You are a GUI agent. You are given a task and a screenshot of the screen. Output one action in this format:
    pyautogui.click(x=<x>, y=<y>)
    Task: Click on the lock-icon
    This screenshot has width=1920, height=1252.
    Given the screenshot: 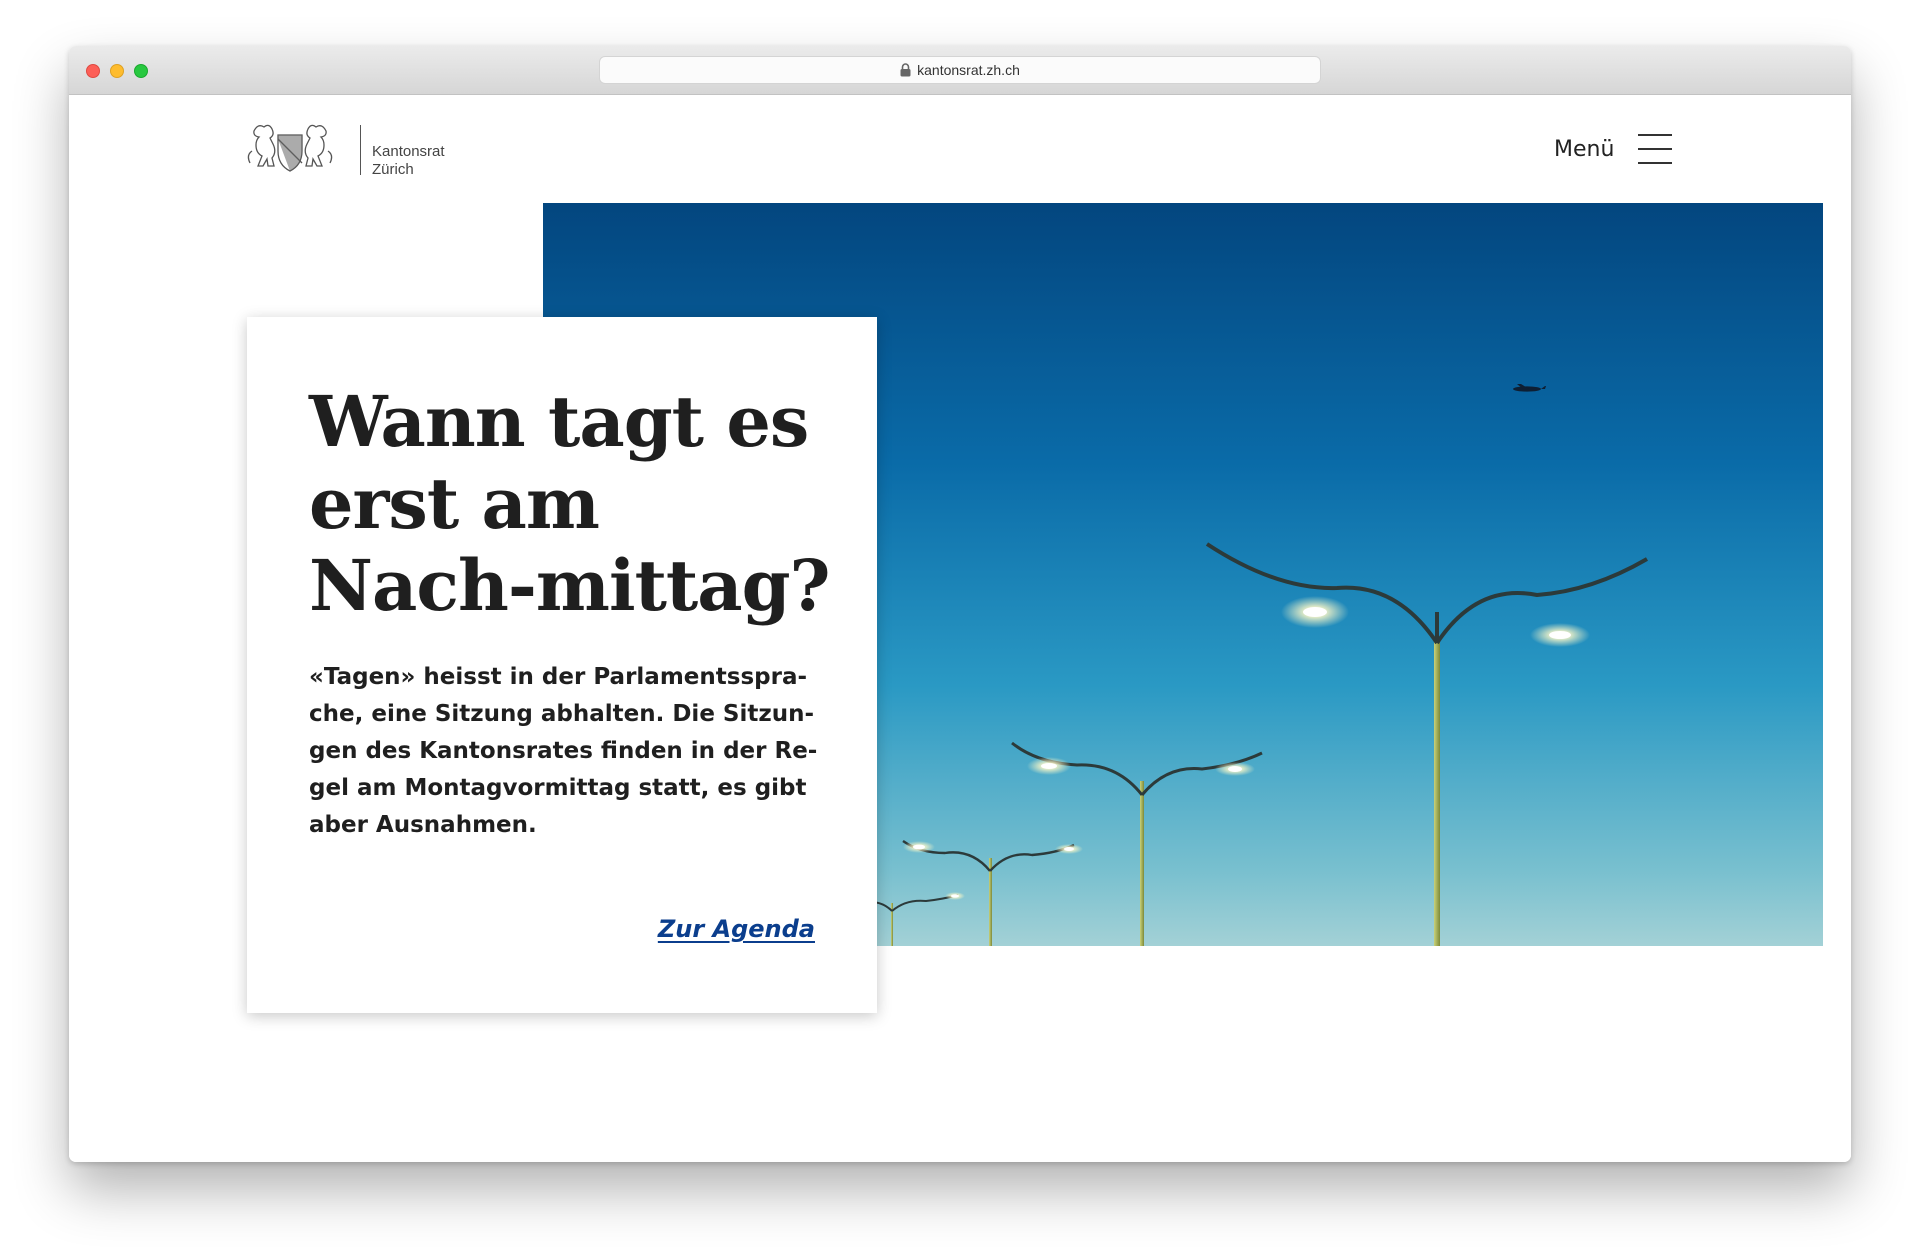 What is the action you would take?
    pyautogui.click(x=905, y=70)
    